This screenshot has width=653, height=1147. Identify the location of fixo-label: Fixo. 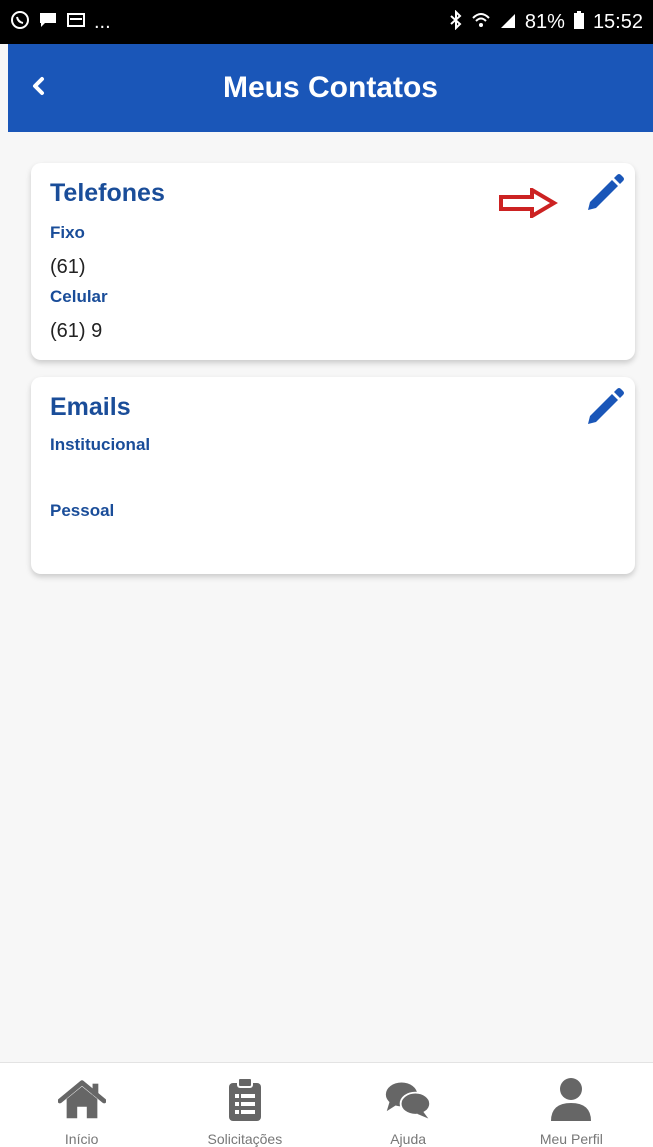
(67, 232).